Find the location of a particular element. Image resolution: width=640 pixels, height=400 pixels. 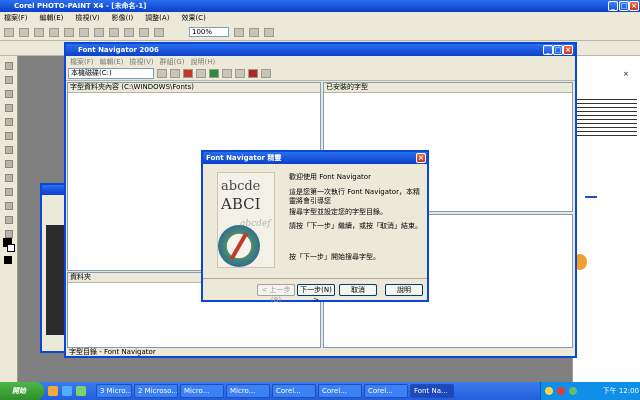

paste-icon is located at coordinates (99, 32).